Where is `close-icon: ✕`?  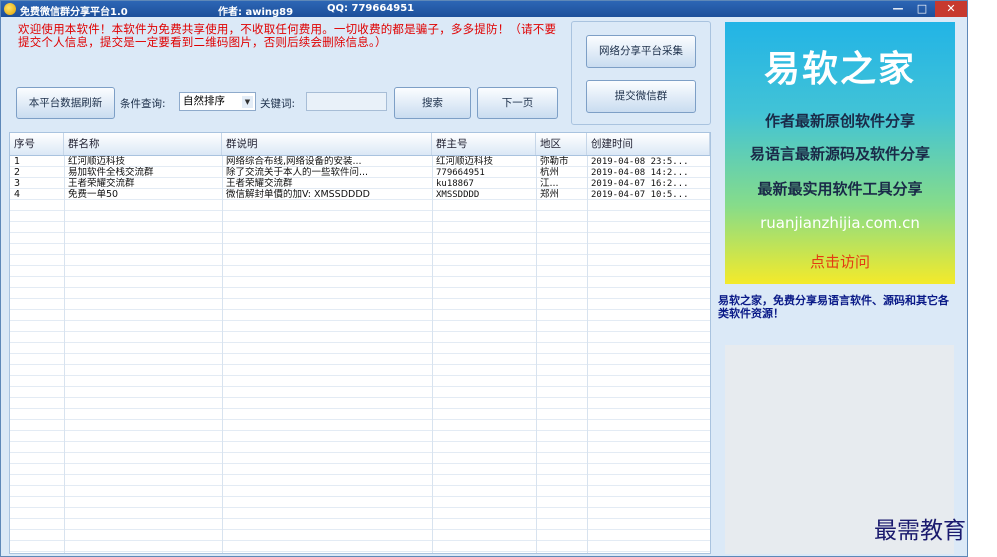 close-icon: ✕ is located at coordinates (951, 9).